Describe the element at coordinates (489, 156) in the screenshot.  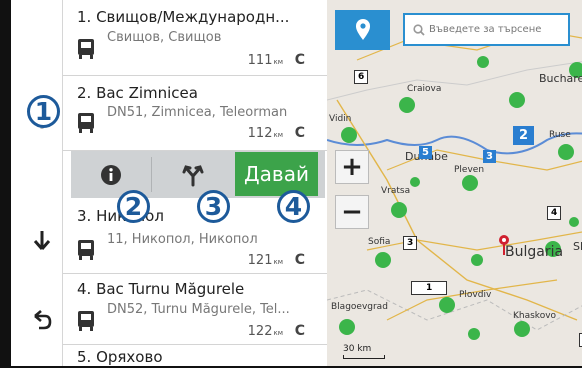
I see `road-shield-blue: 3` at that location.